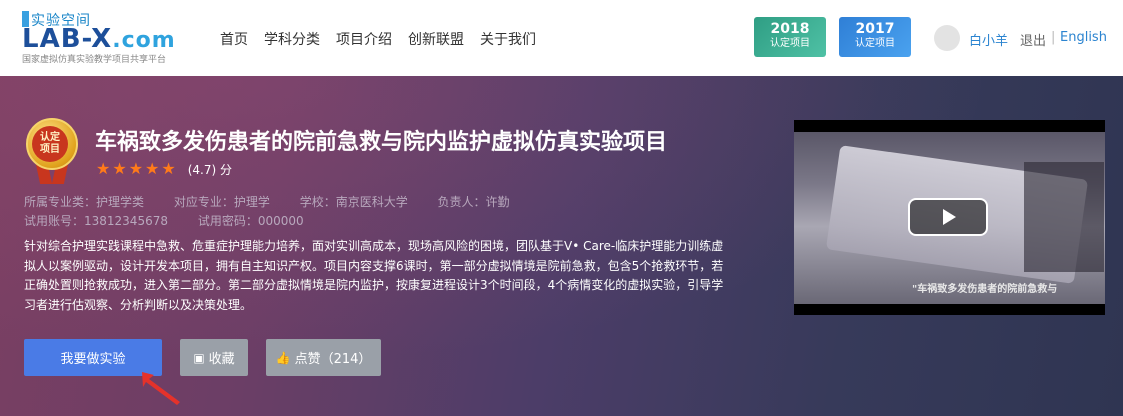 The image size is (1123, 416). I want to click on video-player: "车祸致多发伤患者的院前急救与, so click(949, 217).